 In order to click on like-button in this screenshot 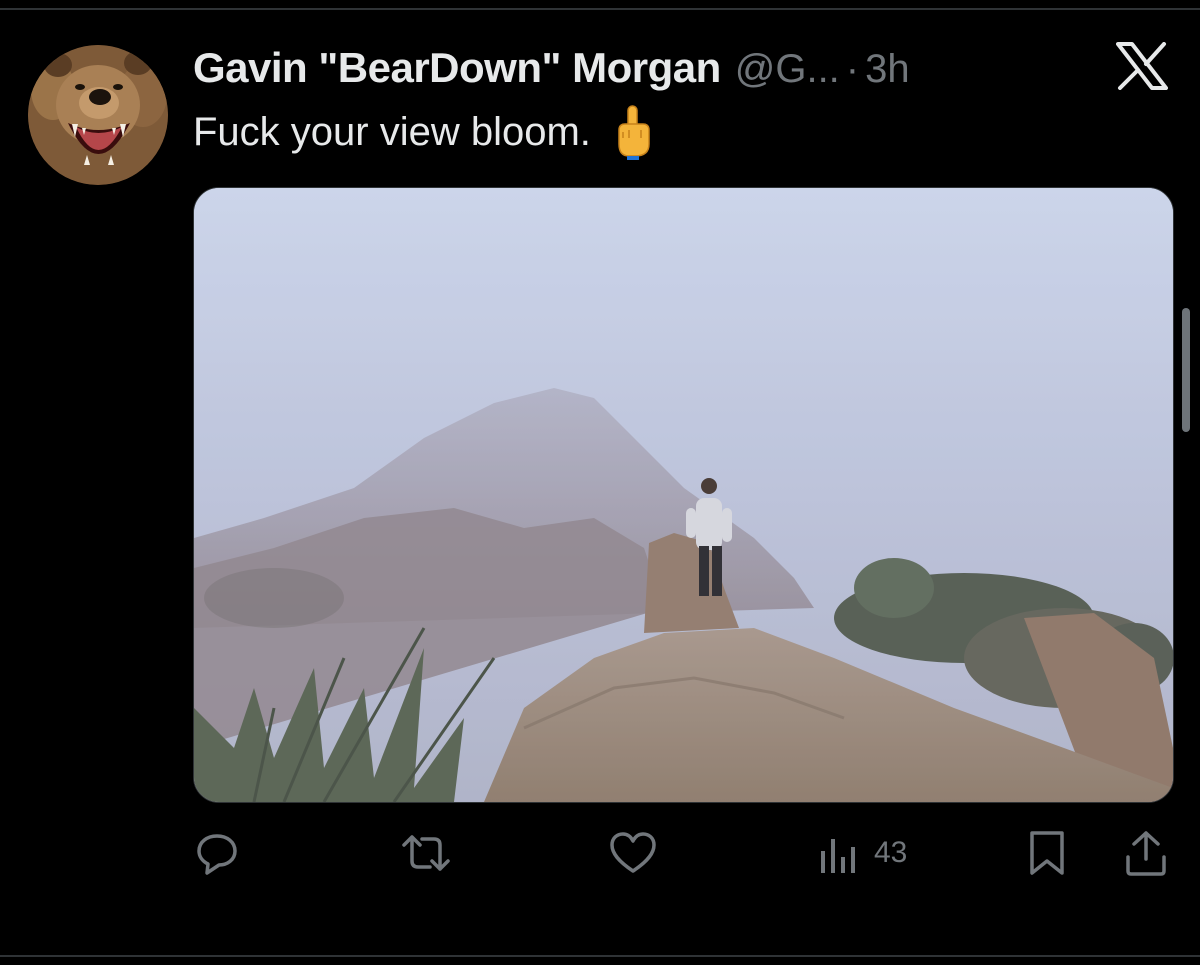, I will do `click(633, 853)`.